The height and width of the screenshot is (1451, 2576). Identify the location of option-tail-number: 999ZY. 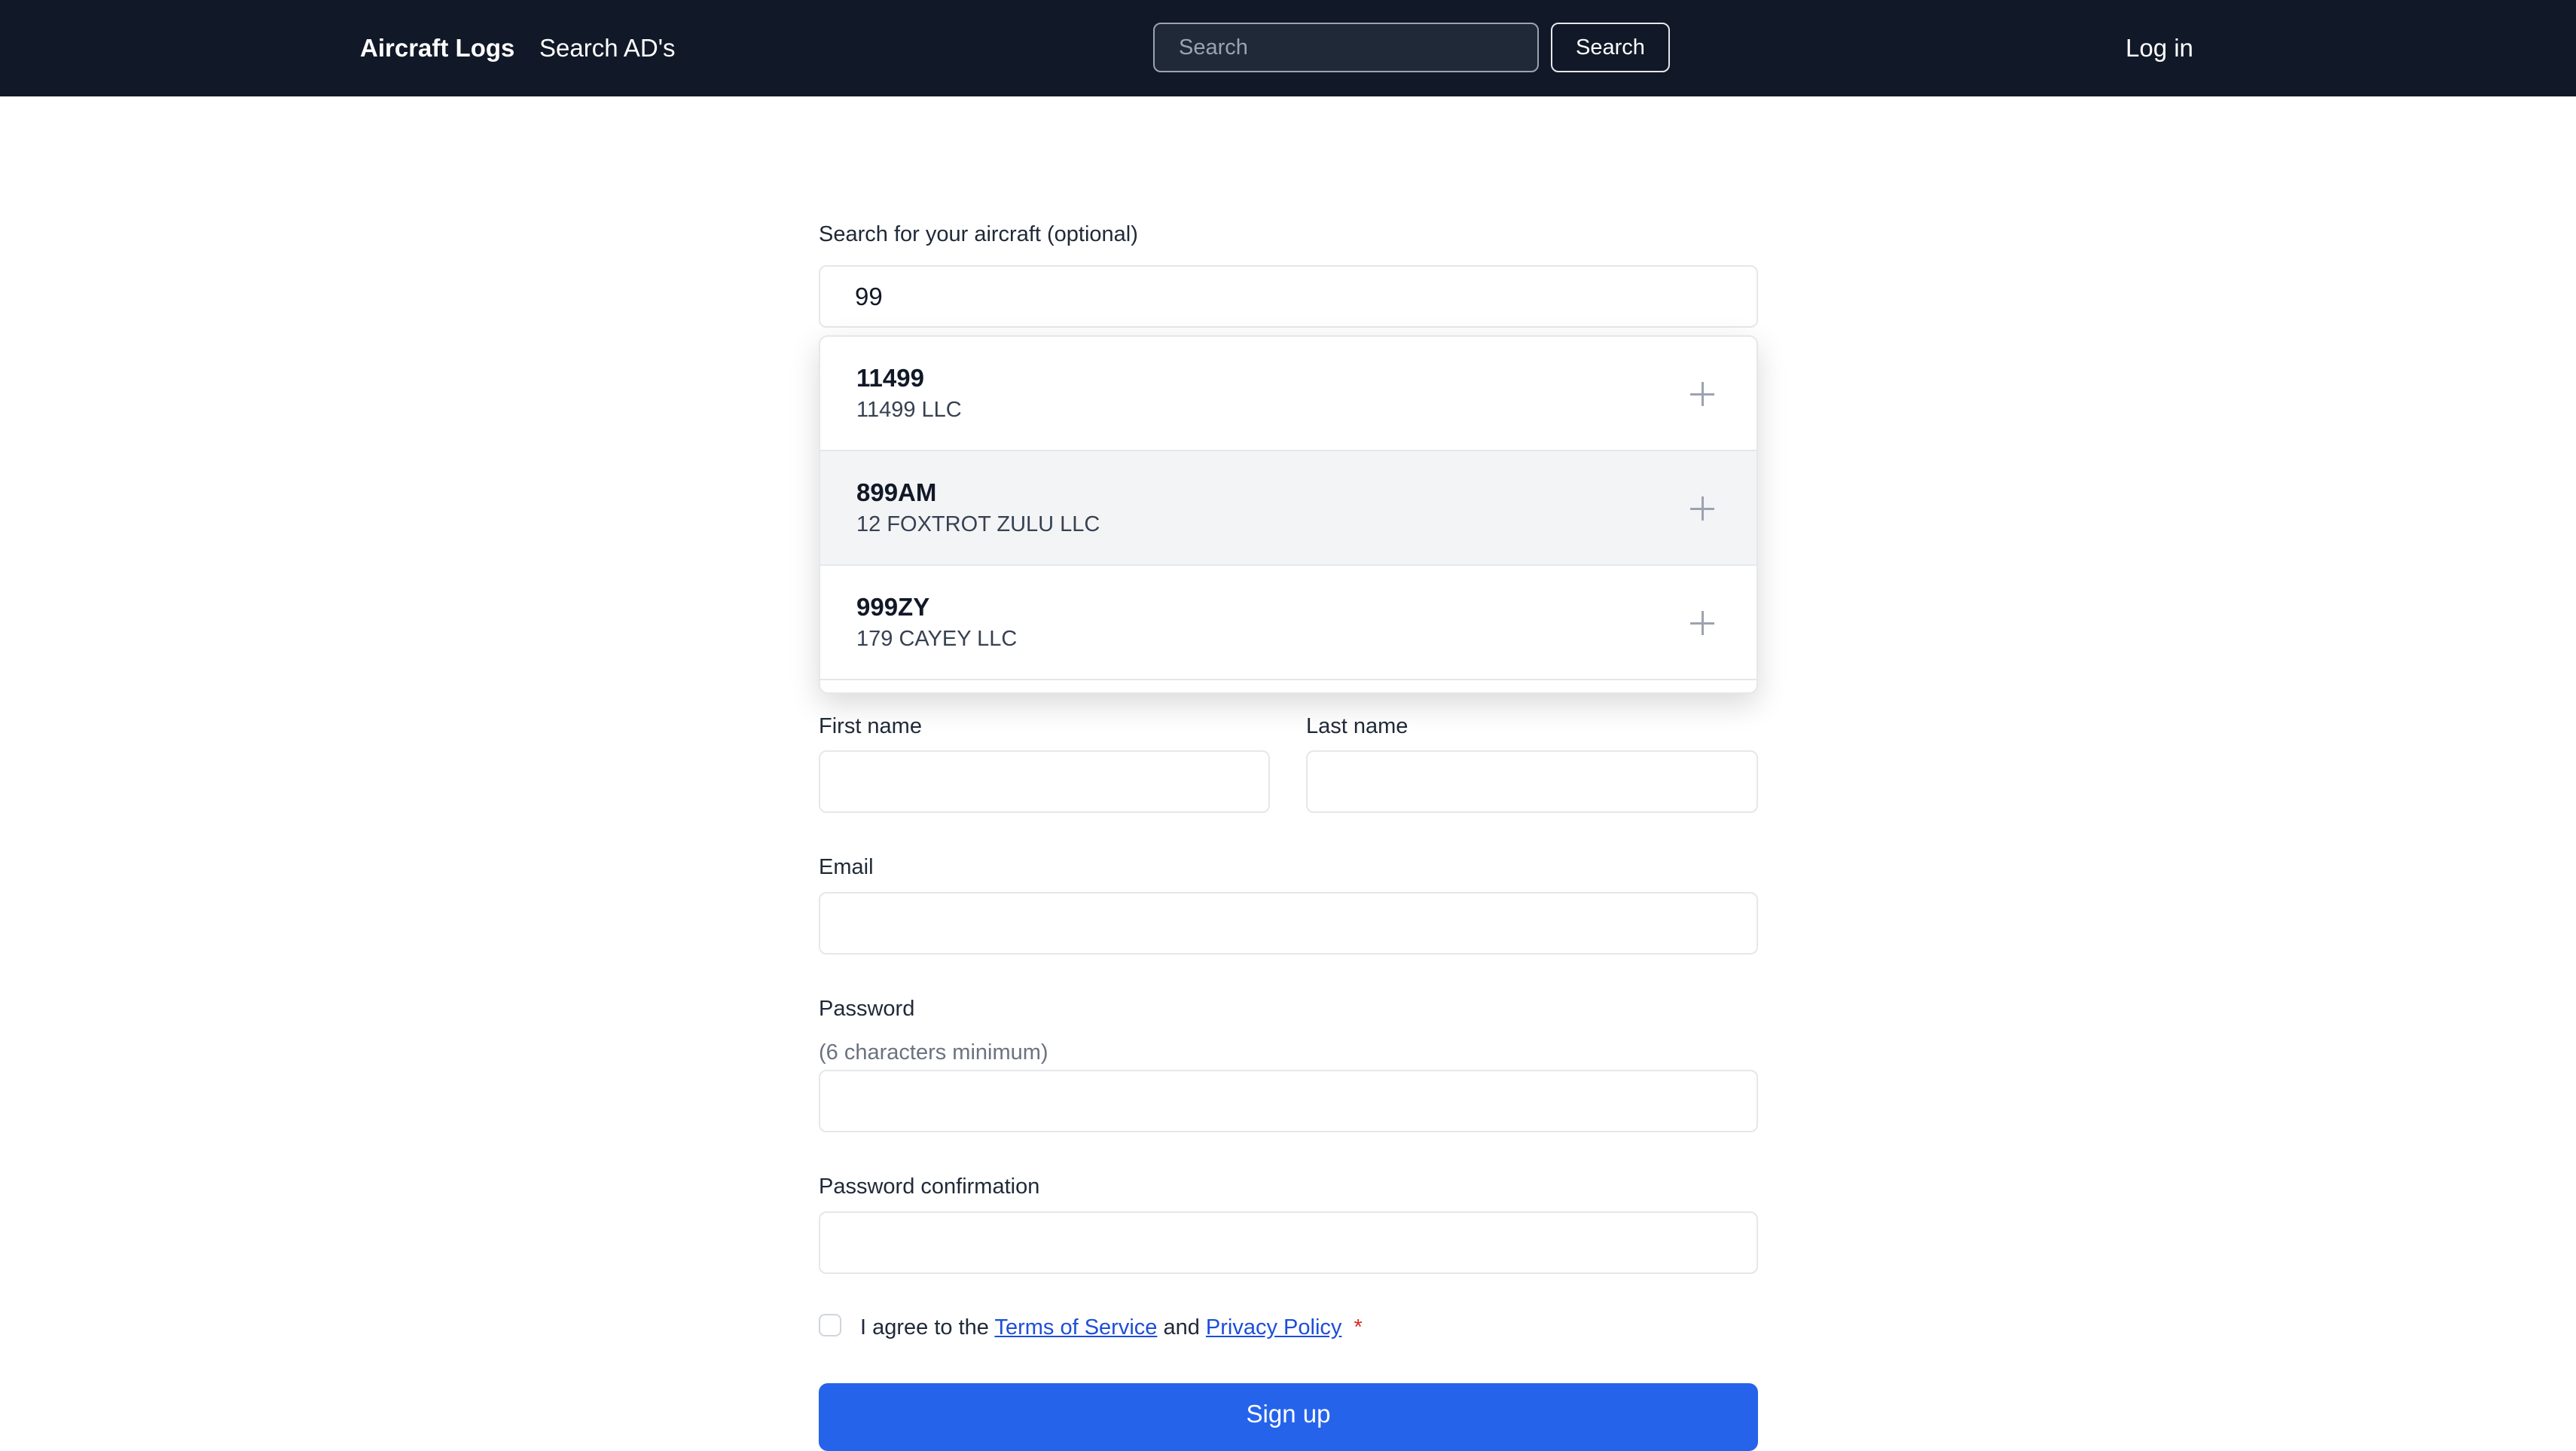
(893, 607).